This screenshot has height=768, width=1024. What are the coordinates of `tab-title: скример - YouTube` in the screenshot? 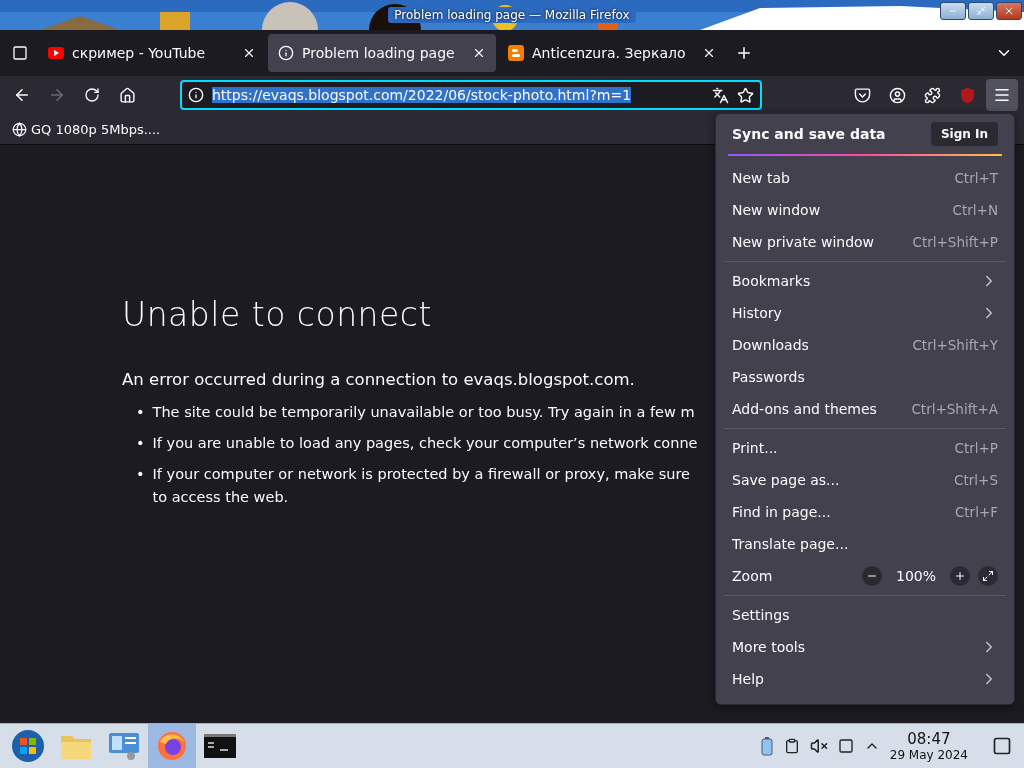 It's located at (139, 53).